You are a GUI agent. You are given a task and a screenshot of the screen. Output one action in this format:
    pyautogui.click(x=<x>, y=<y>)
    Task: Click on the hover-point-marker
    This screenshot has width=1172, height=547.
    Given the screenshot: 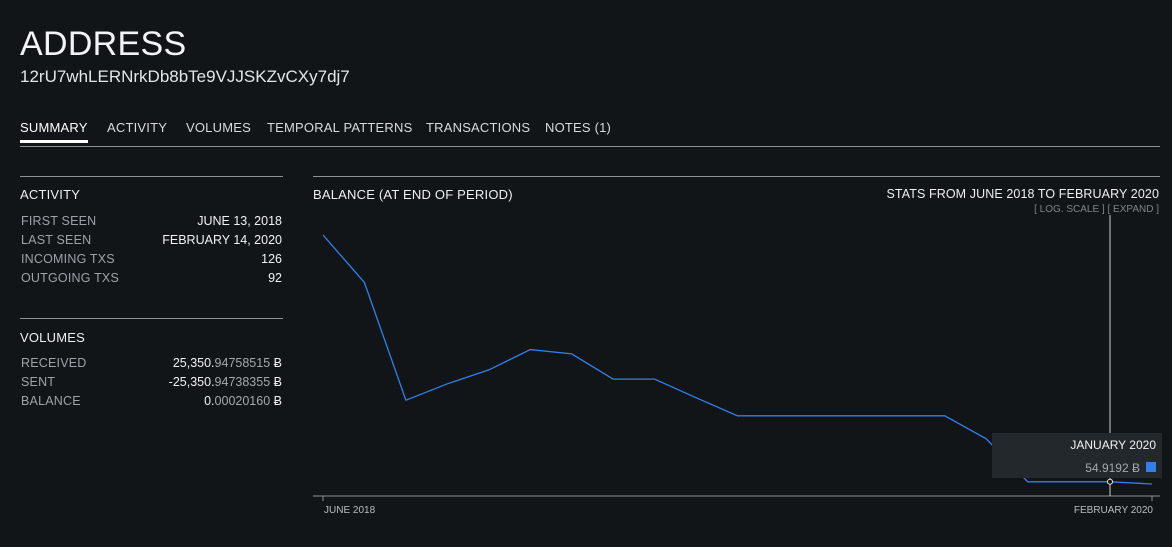 What is the action you would take?
    pyautogui.click(x=1110, y=481)
    